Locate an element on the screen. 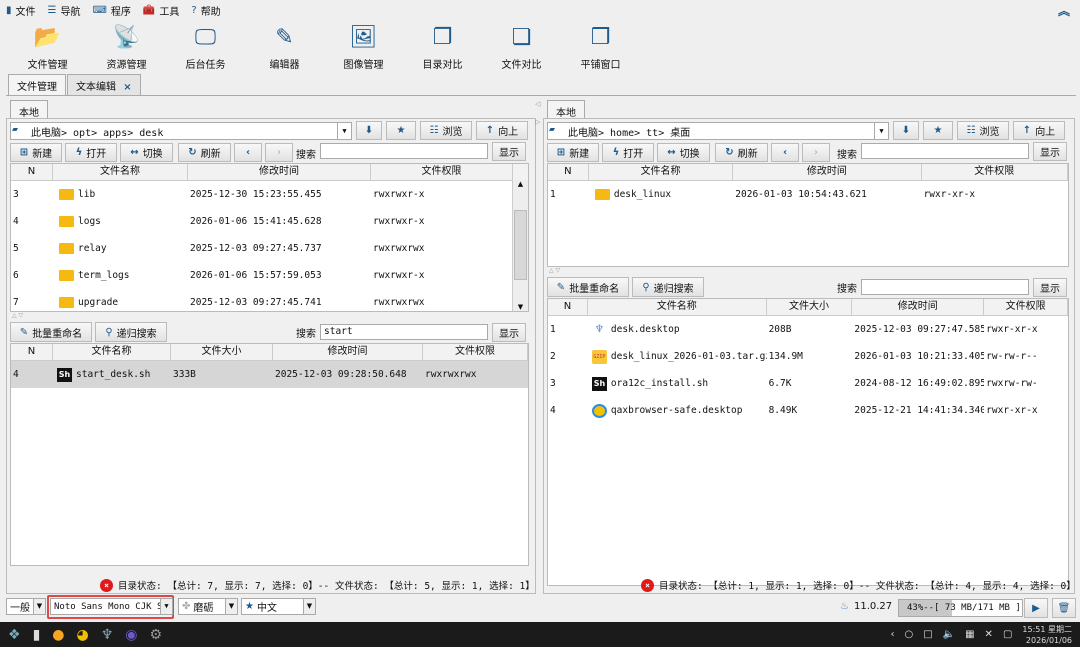 The image size is (1080, 647). menu-4: ? 帮助 is located at coordinates (205, 10).